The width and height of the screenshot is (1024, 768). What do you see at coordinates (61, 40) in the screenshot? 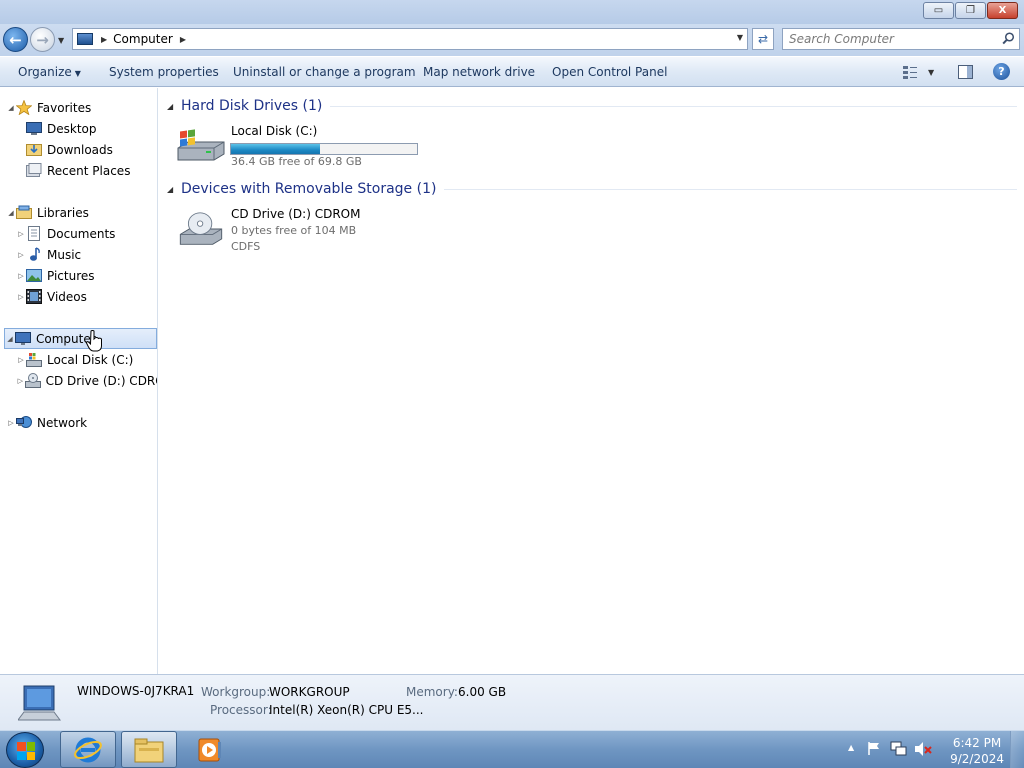
I see `recent-pages-dropdown: ▼` at bounding box center [61, 40].